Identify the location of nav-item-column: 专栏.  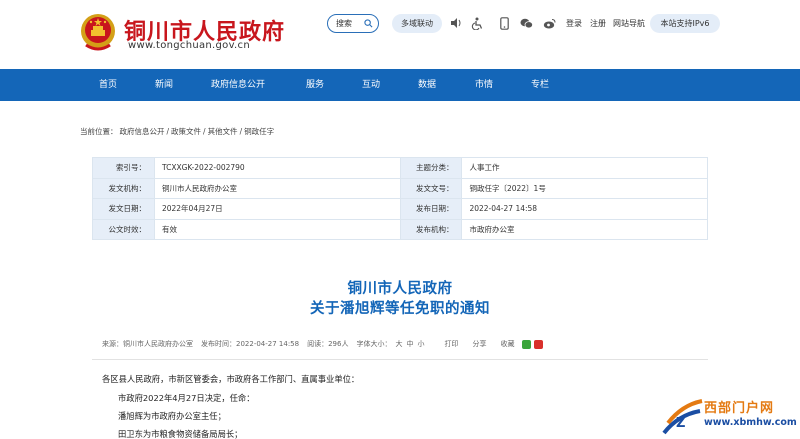
(540, 85).